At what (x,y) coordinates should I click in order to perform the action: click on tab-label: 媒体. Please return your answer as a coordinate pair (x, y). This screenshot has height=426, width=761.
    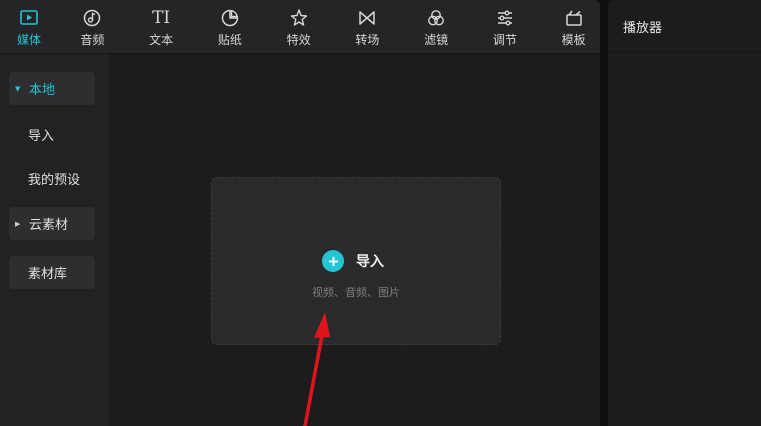
    Looking at the image, I should click on (28, 40).